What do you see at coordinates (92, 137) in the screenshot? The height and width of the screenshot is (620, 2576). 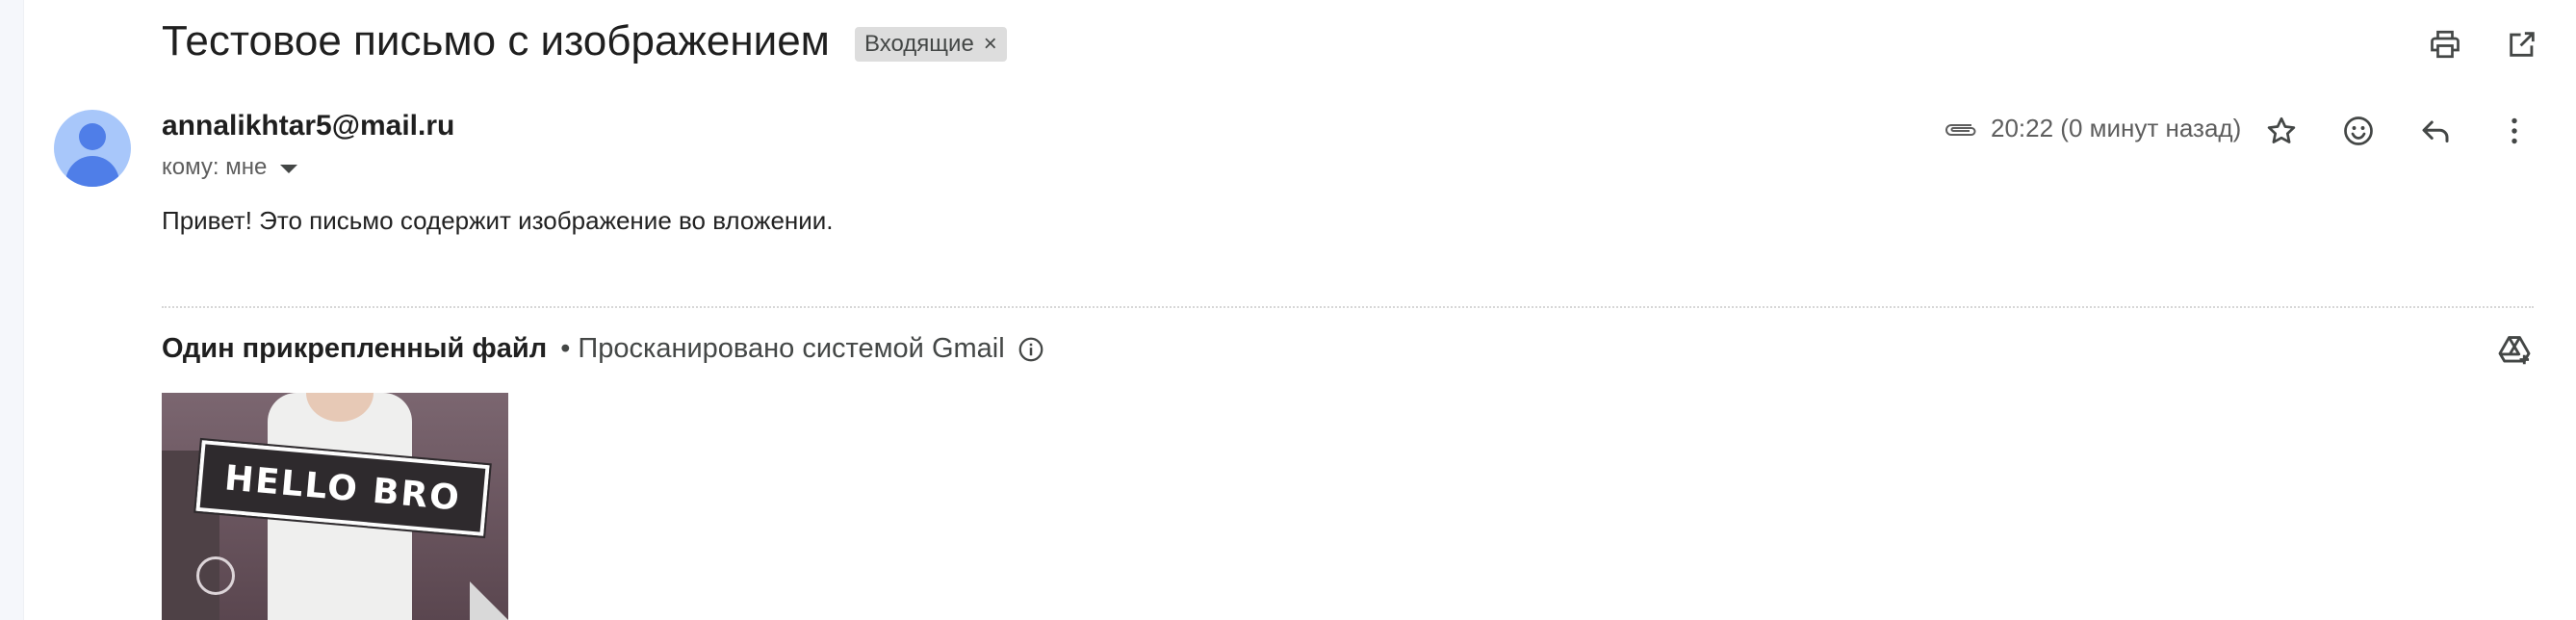 I see `avatar-head` at bounding box center [92, 137].